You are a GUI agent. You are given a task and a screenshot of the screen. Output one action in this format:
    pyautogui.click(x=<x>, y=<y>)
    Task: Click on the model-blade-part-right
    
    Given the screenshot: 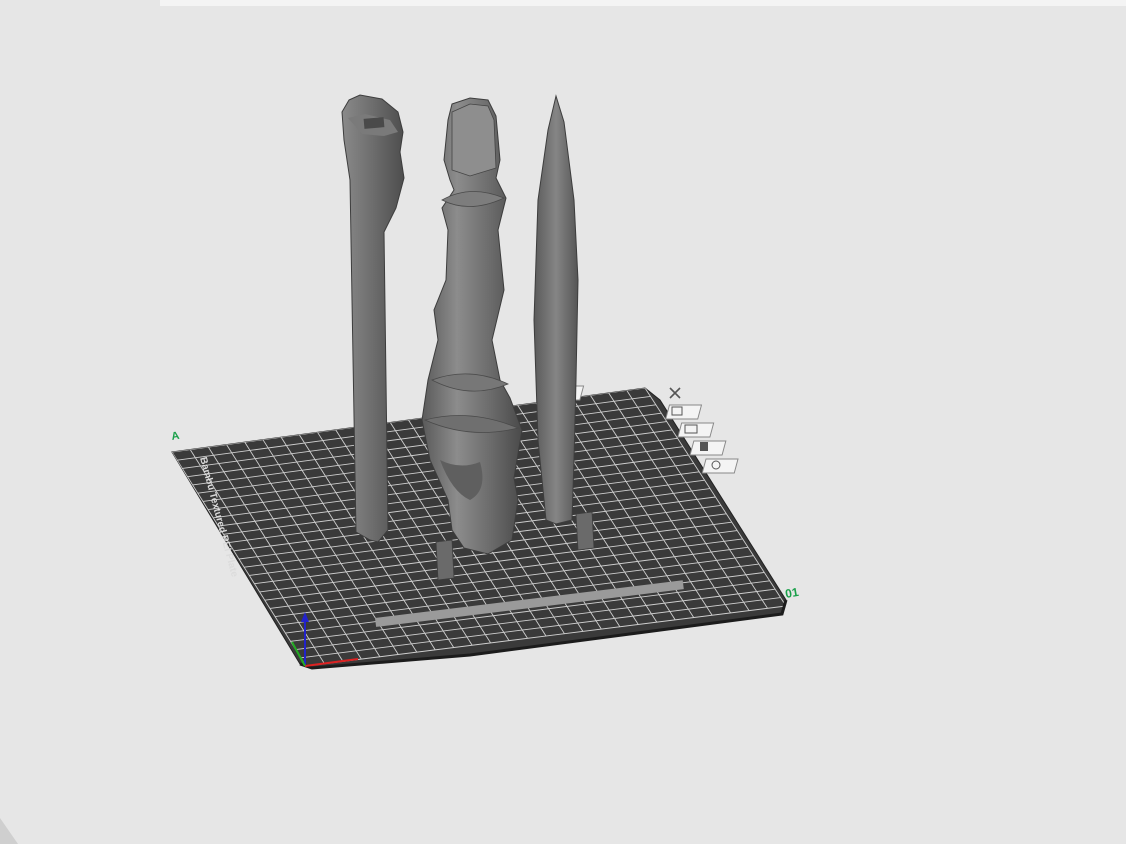 What is the action you would take?
    pyautogui.click(x=556, y=309)
    